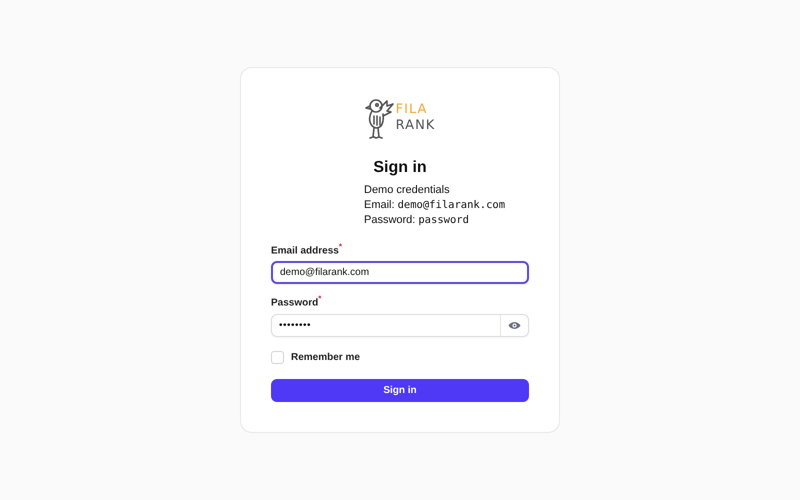 The height and width of the screenshot is (500, 800). What do you see at coordinates (277, 357) in the screenshot?
I see `remember-checkbox` at bounding box center [277, 357].